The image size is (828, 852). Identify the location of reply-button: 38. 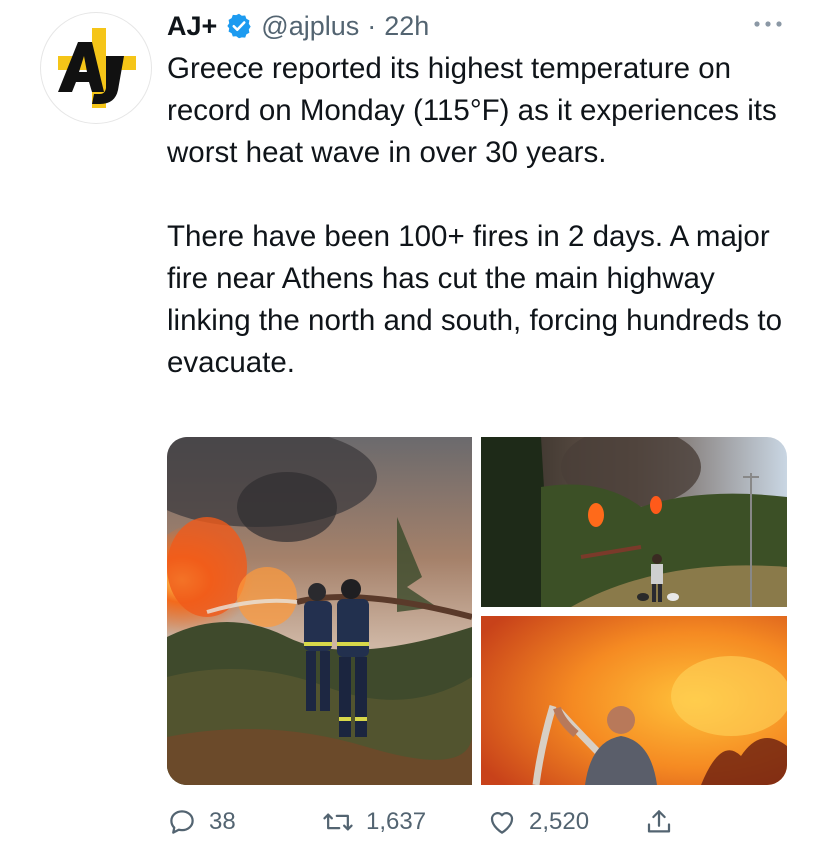
(201, 822).